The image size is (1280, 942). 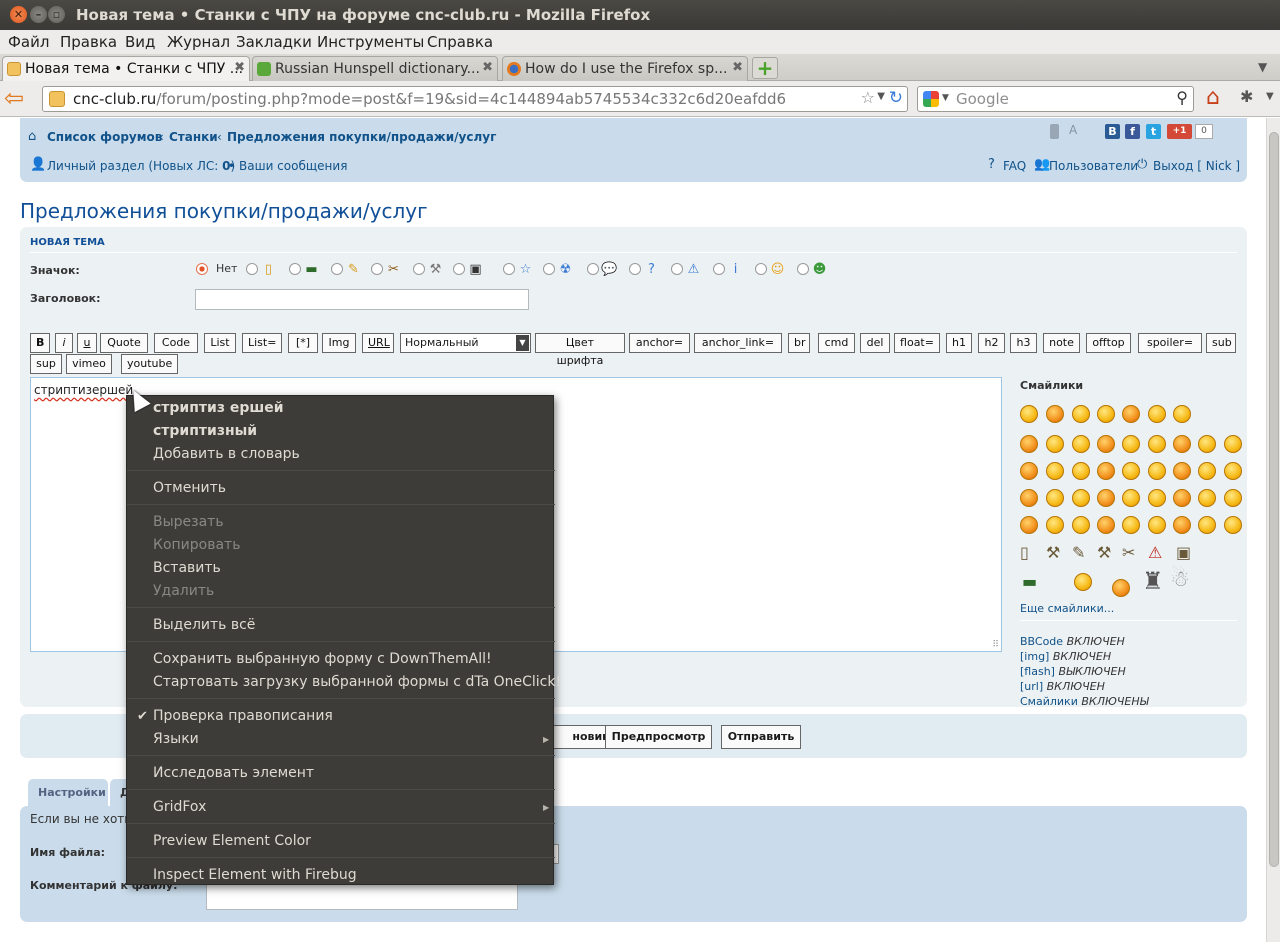 What do you see at coordinates (68, 793) in the screenshot?
I see `tab-options: Настройки` at bounding box center [68, 793].